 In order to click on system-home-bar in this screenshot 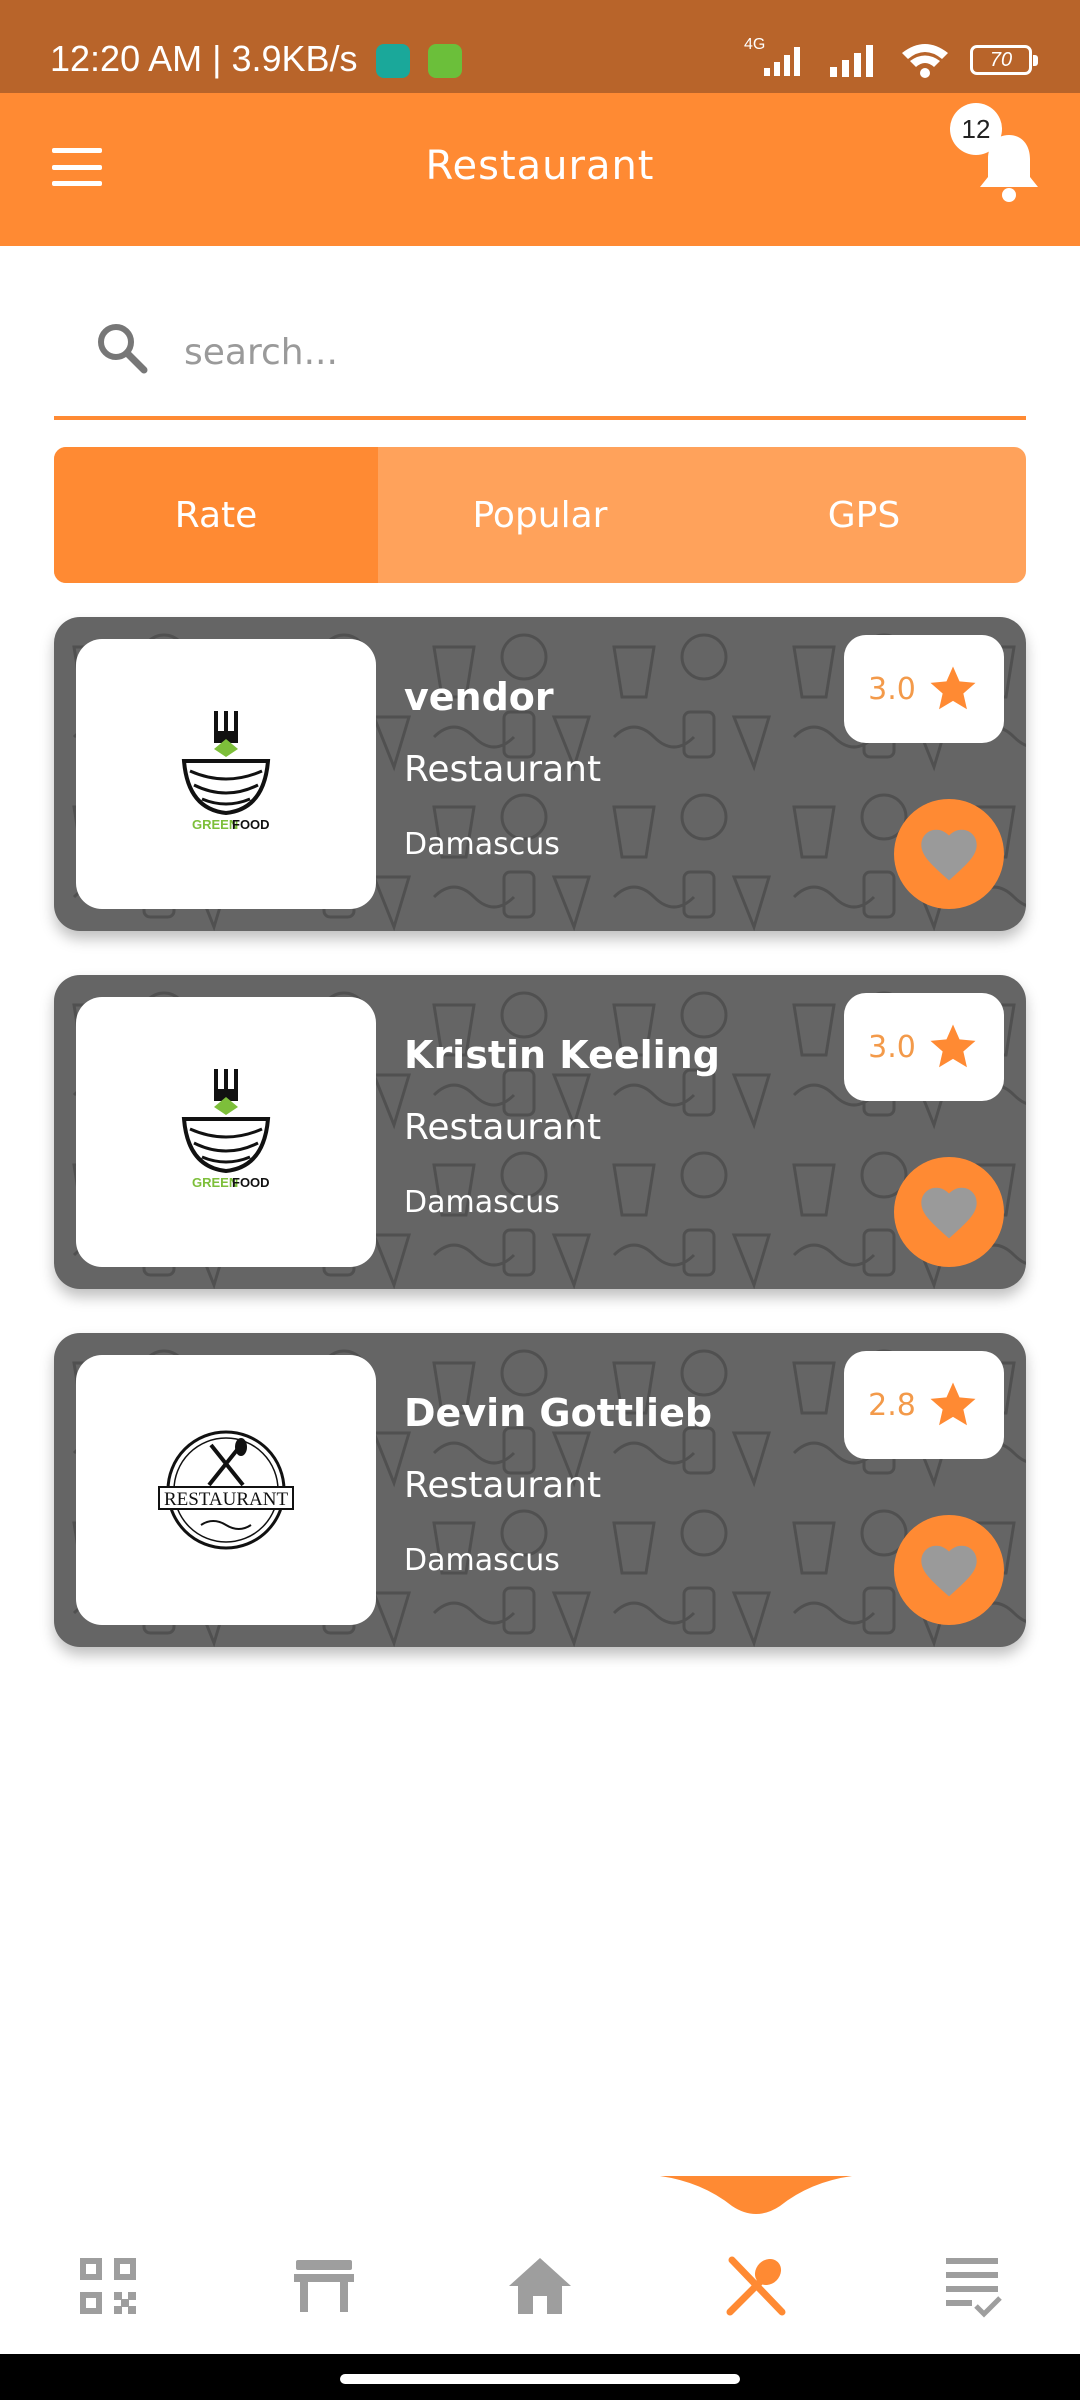, I will do `click(540, 2377)`.